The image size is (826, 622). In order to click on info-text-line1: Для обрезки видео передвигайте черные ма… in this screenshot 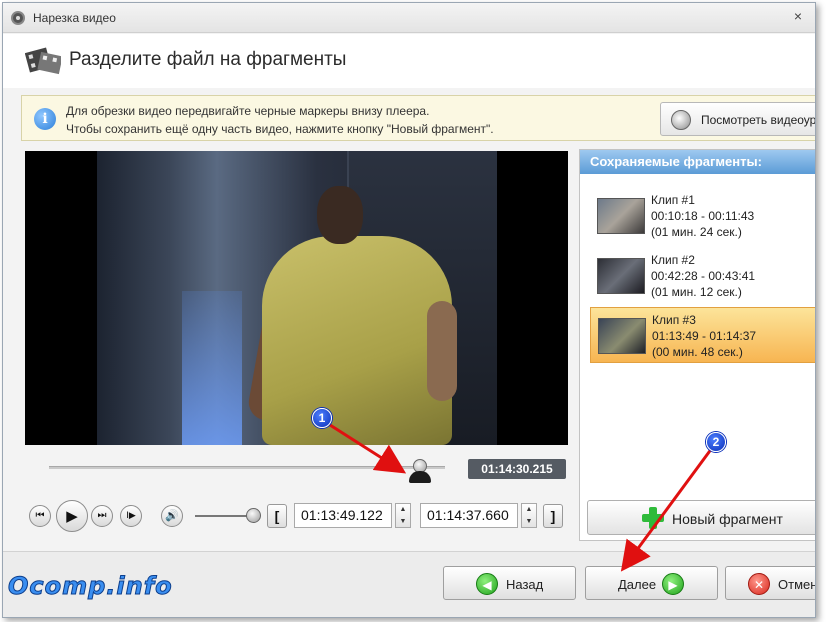, I will do `click(248, 111)`.